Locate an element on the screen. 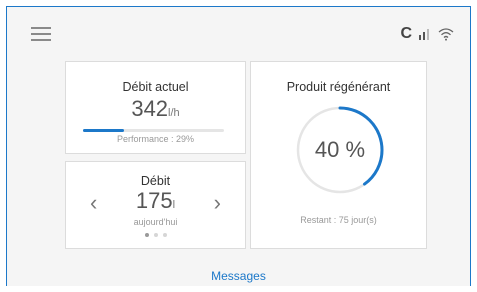 The height and width of the screenshot is (292, 477). performance-label: Performance : 29% is located at coordinates (155, 139).